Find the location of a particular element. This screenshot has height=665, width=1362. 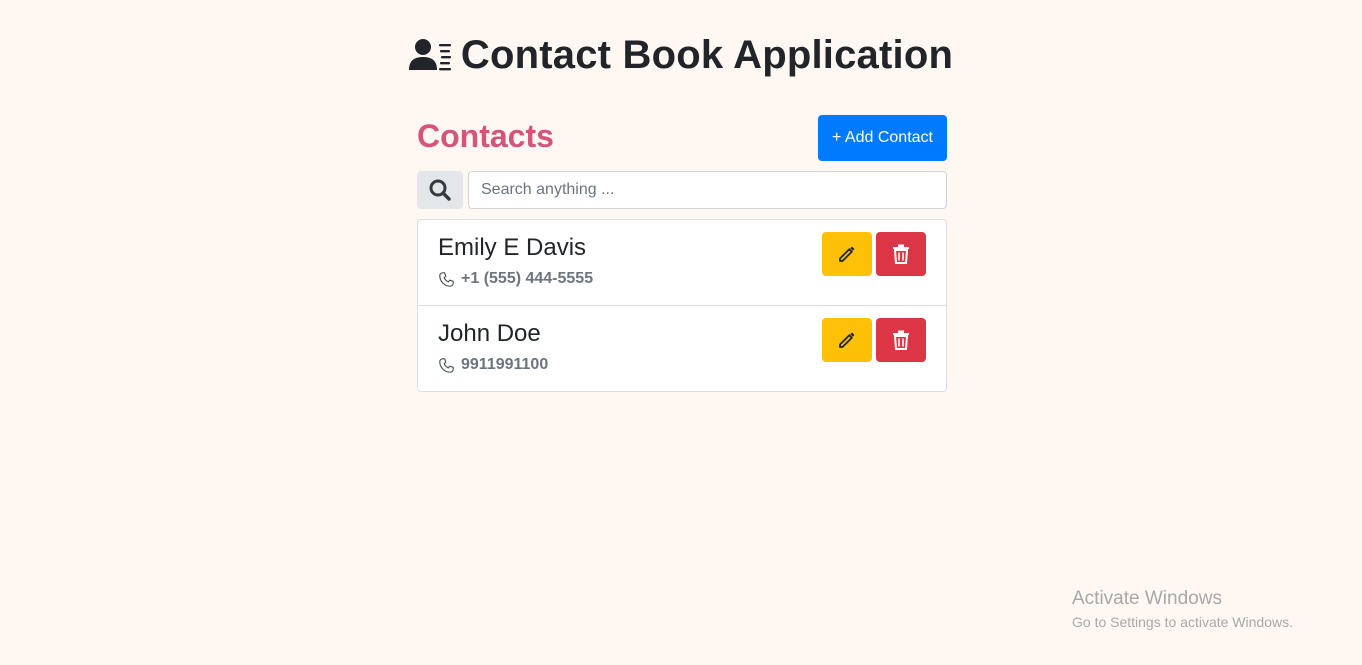

search-icon is located at coordinates (440, 190).